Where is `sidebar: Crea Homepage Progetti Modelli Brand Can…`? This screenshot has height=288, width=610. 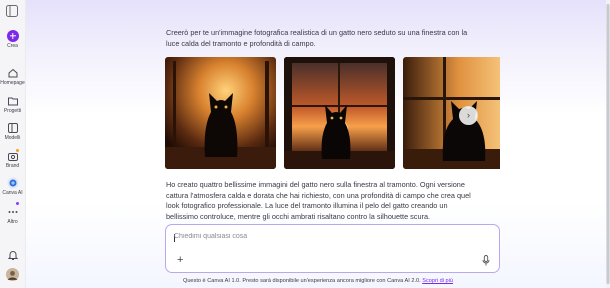
sidebar: Crea Homepage Progetti Modelli Brand Can… is located at coordinates (13, 144).